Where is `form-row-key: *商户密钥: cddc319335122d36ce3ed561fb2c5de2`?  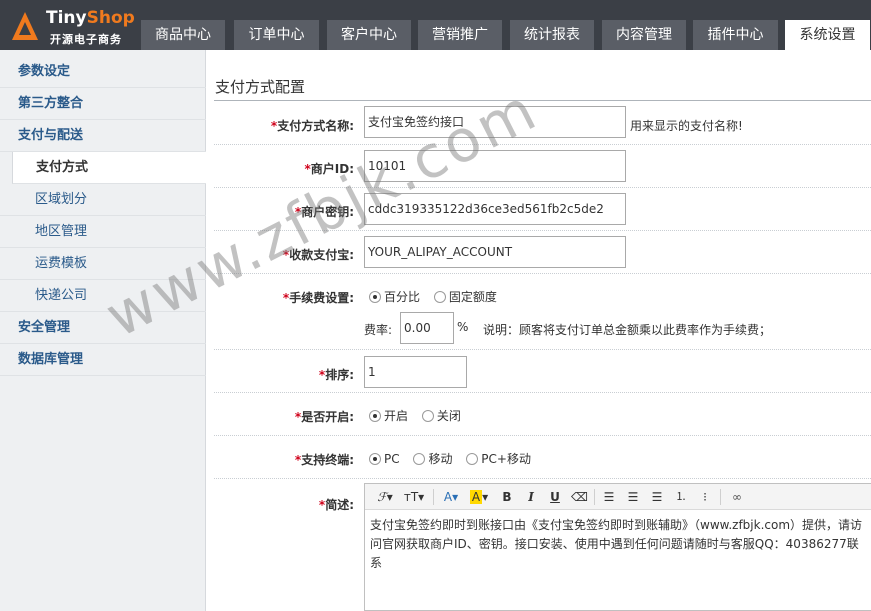 form-row-key: *商户密钥: cddc319335122d36ce3ed561fb2c5de2 is located at coordinates (542, 209).